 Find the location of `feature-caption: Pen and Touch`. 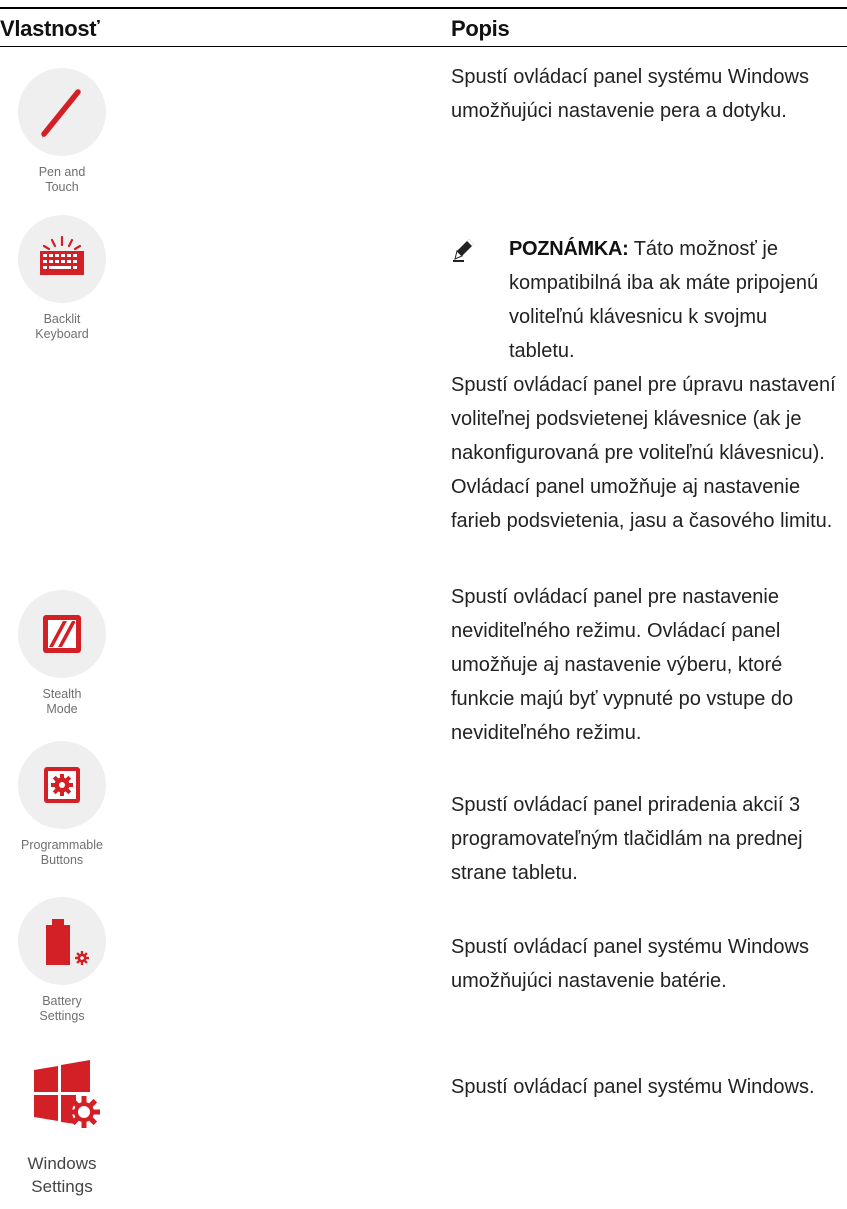

feature-caption: Pen and Touch is located at coordinates (62, 179).